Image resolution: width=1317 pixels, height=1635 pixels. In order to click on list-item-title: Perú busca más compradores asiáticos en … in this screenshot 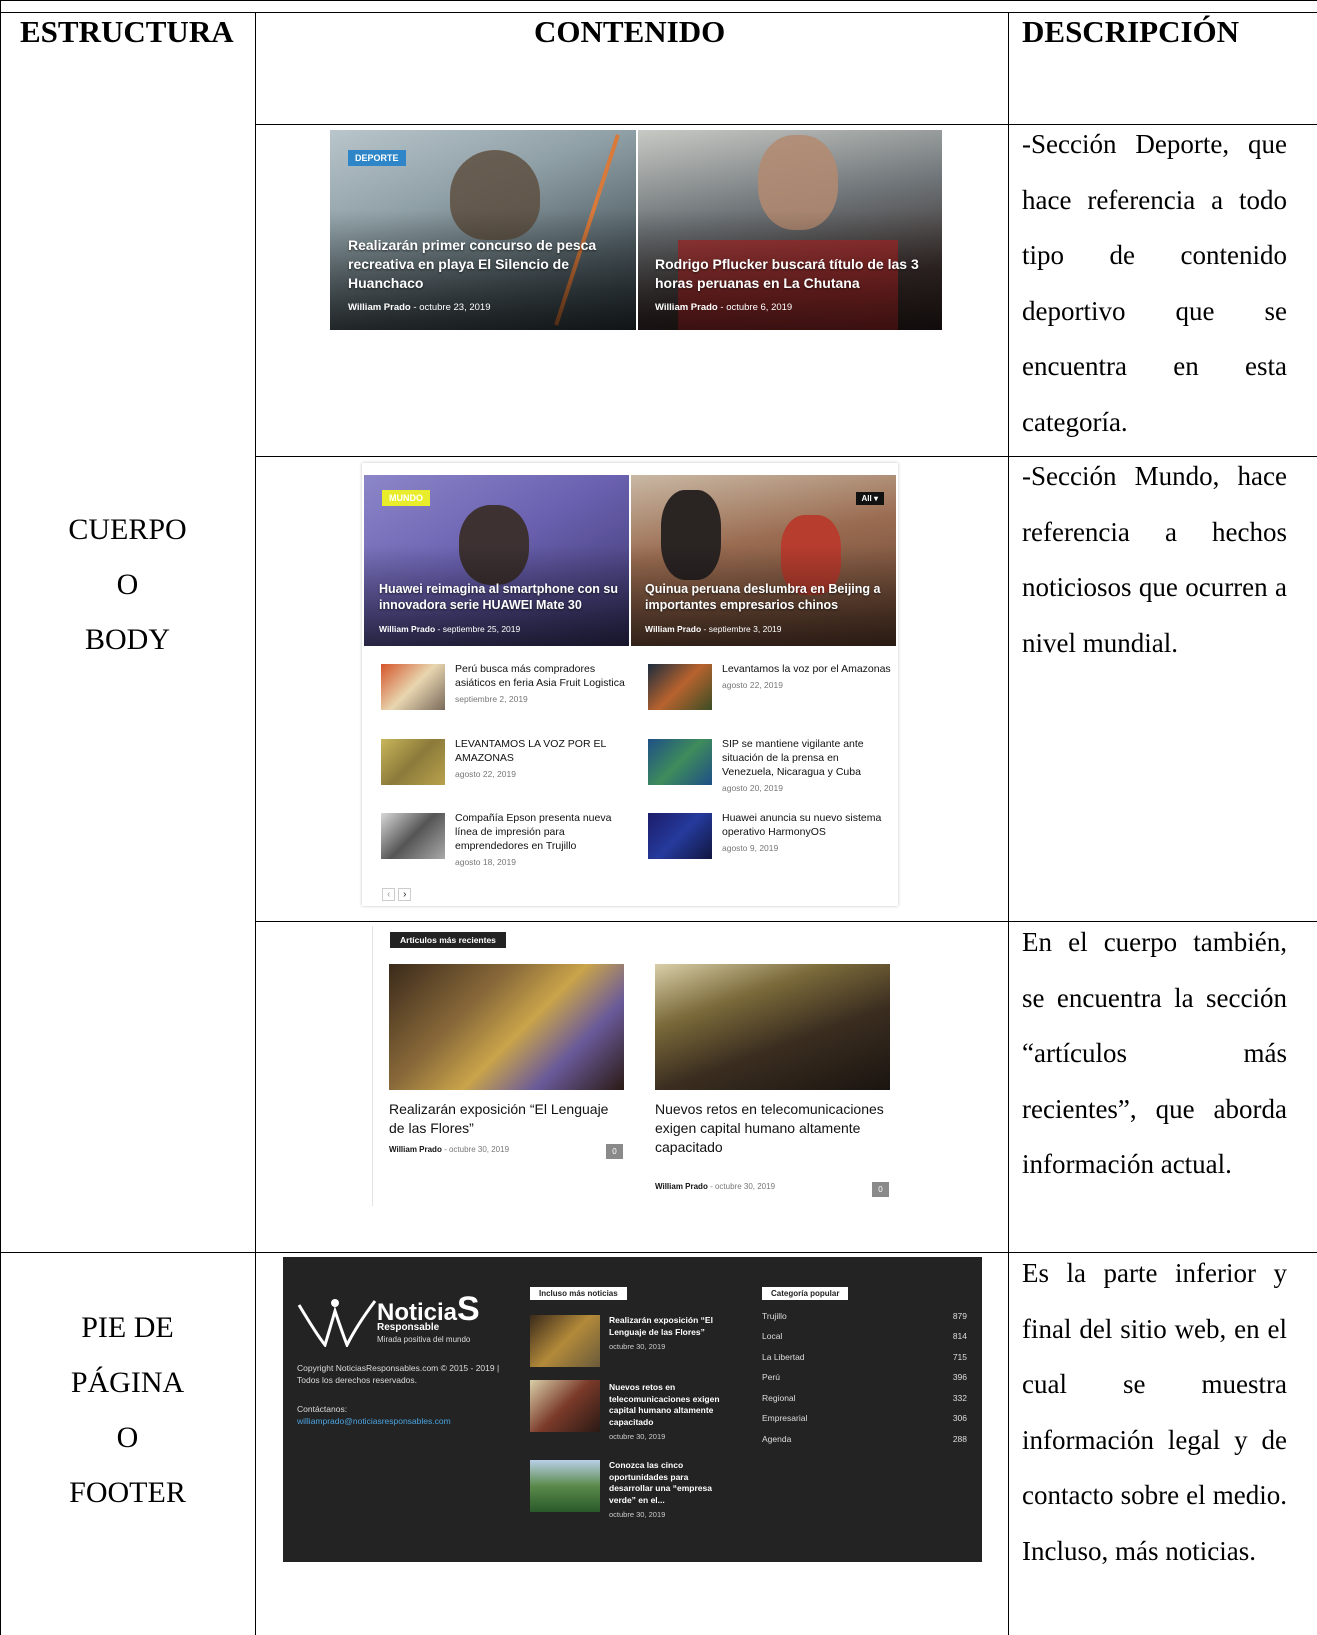, I will do `click(540, 684)`.